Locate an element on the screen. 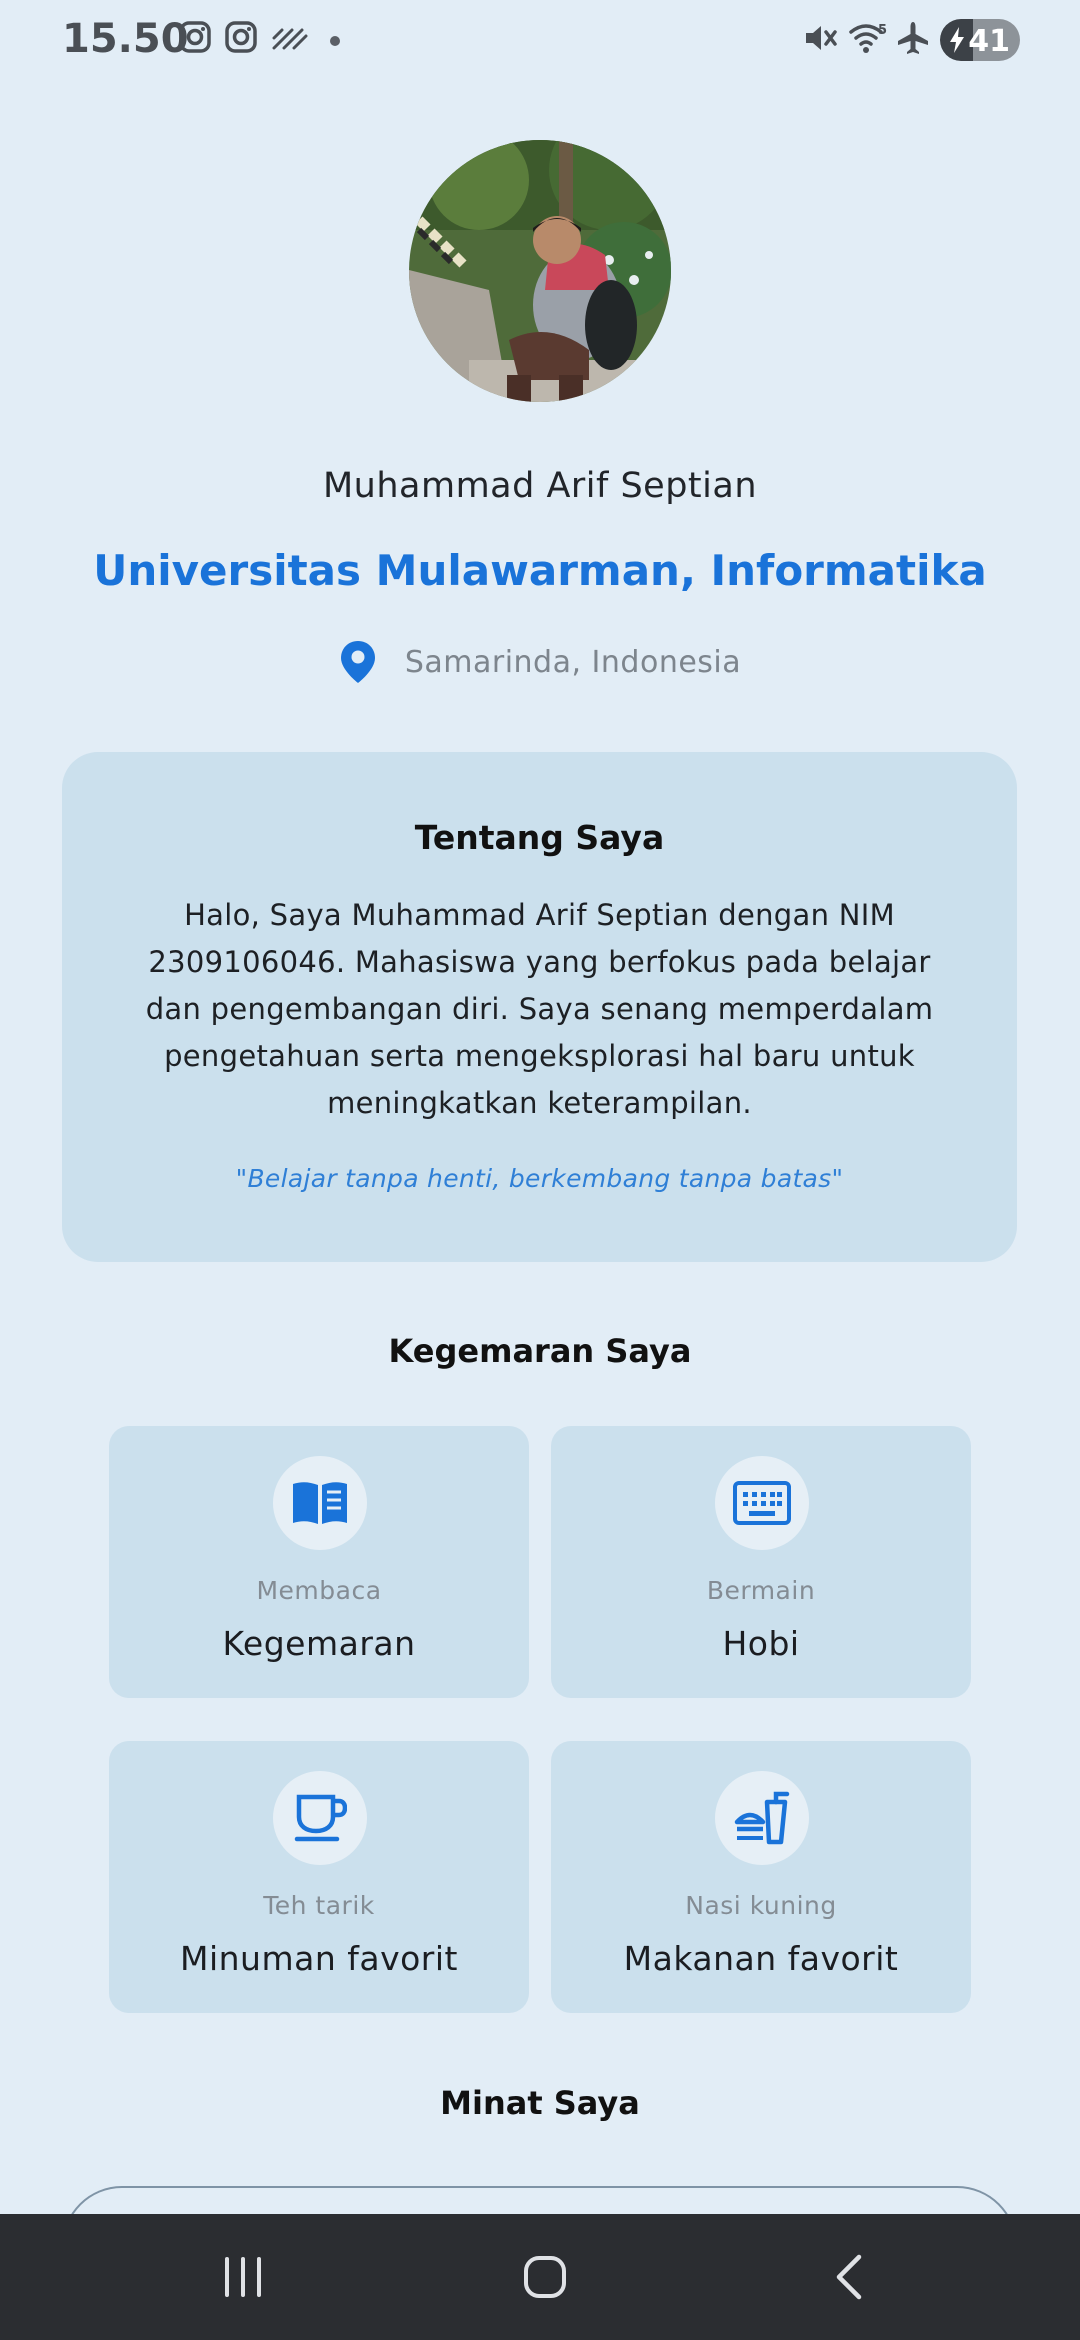 This screenshot has height=2340, width=1080. battery-charging-icon is located at coordinates (957, 40).